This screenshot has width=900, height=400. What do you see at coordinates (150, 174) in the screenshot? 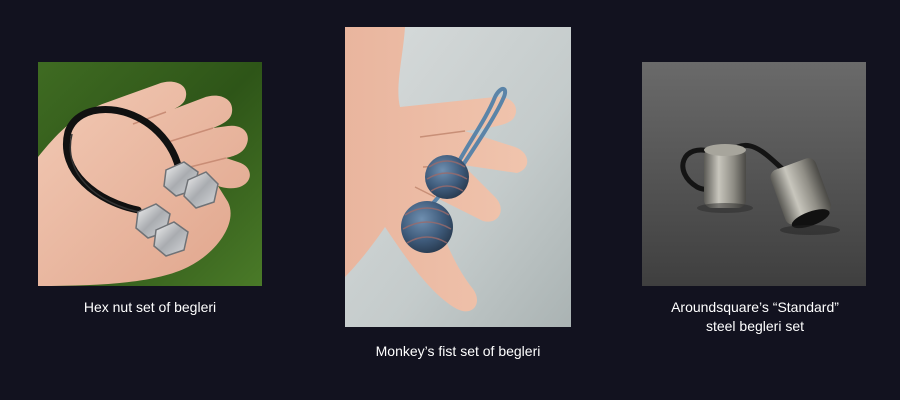
I see `hex-nut-begleri-photo` at bounding box center [150, 174].